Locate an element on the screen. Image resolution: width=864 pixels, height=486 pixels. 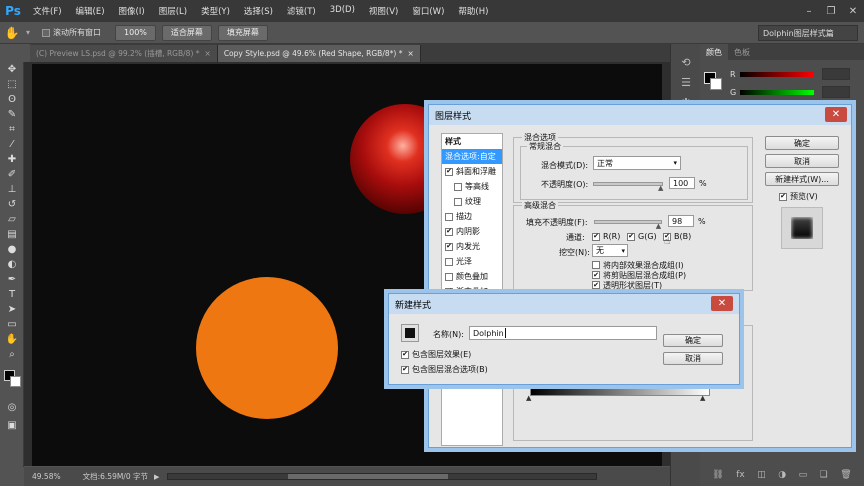
delete-layer-icon: 🗑 is located at coordinates (845, 475).